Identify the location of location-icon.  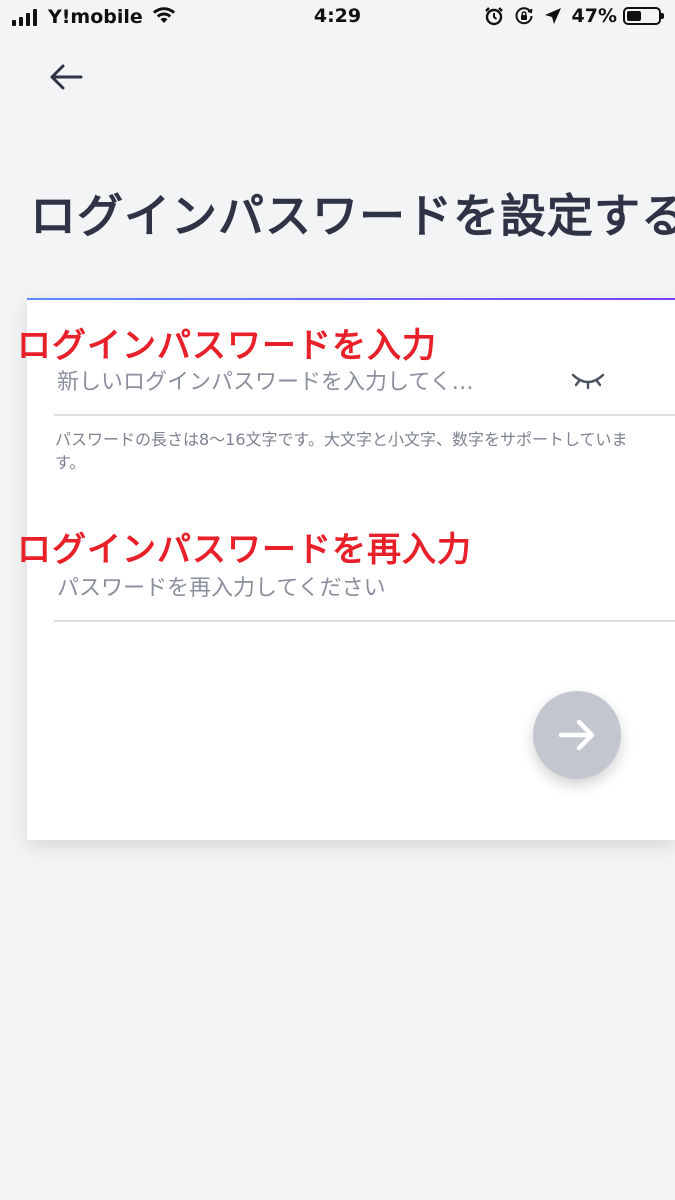
(553, 16).